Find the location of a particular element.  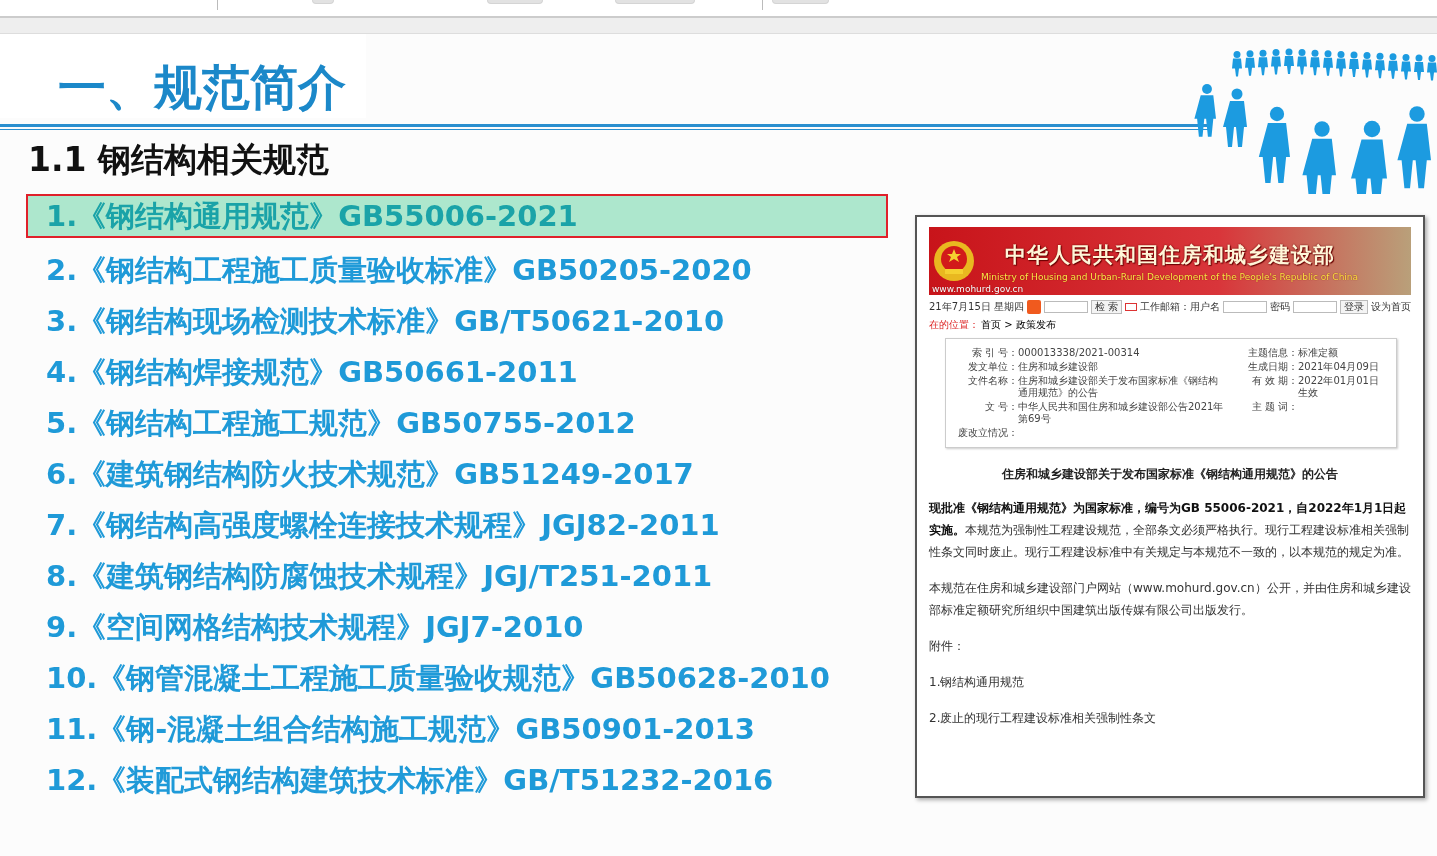

password-field is located at coordinates (1315, 307).